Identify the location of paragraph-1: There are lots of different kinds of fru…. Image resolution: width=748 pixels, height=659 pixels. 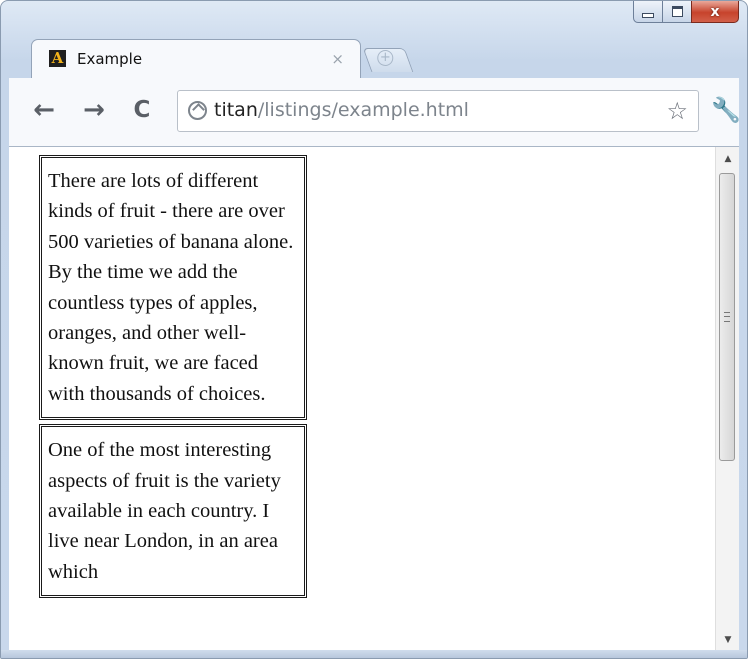
(173, 288).